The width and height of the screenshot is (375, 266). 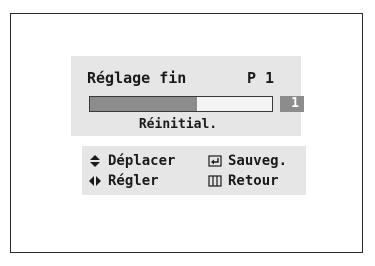 What do you see at coordinates (95, 181) in the screenshot?
I see `left-right-arrows-icon` at bounding box center [95, 181].